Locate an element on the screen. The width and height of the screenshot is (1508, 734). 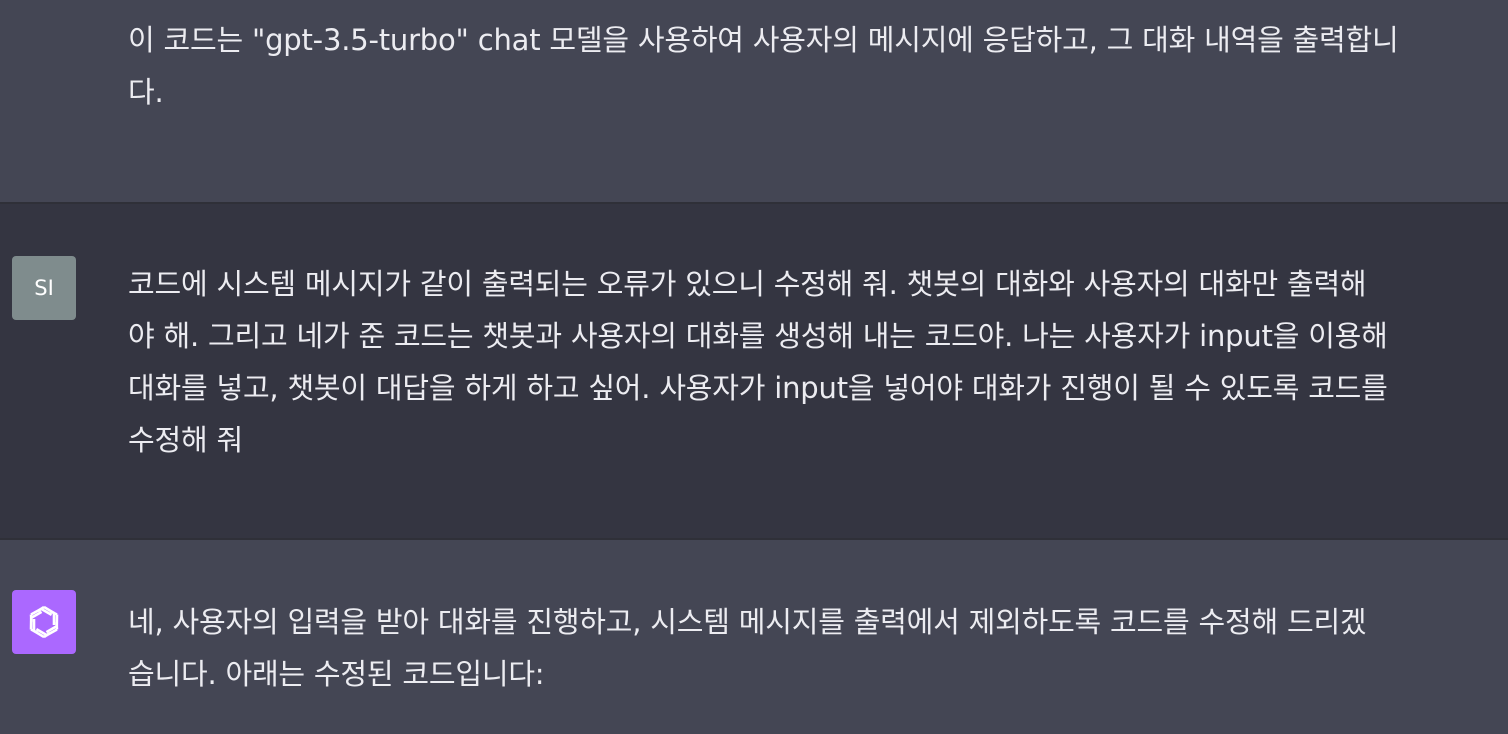
message-line: 습니다. 아래는 수정된 코드입니다: is located at coordinates (336, 674).